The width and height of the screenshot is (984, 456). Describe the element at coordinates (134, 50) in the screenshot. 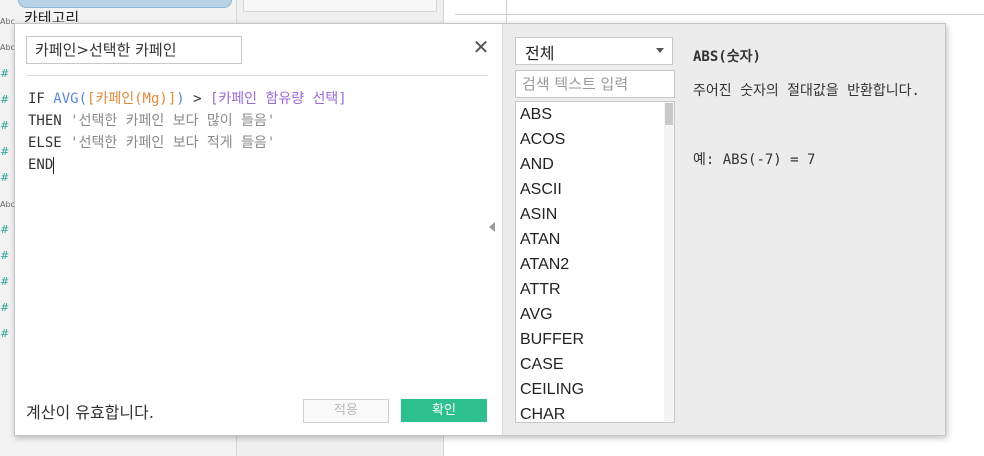

I see `calculation-name-input` at that location.